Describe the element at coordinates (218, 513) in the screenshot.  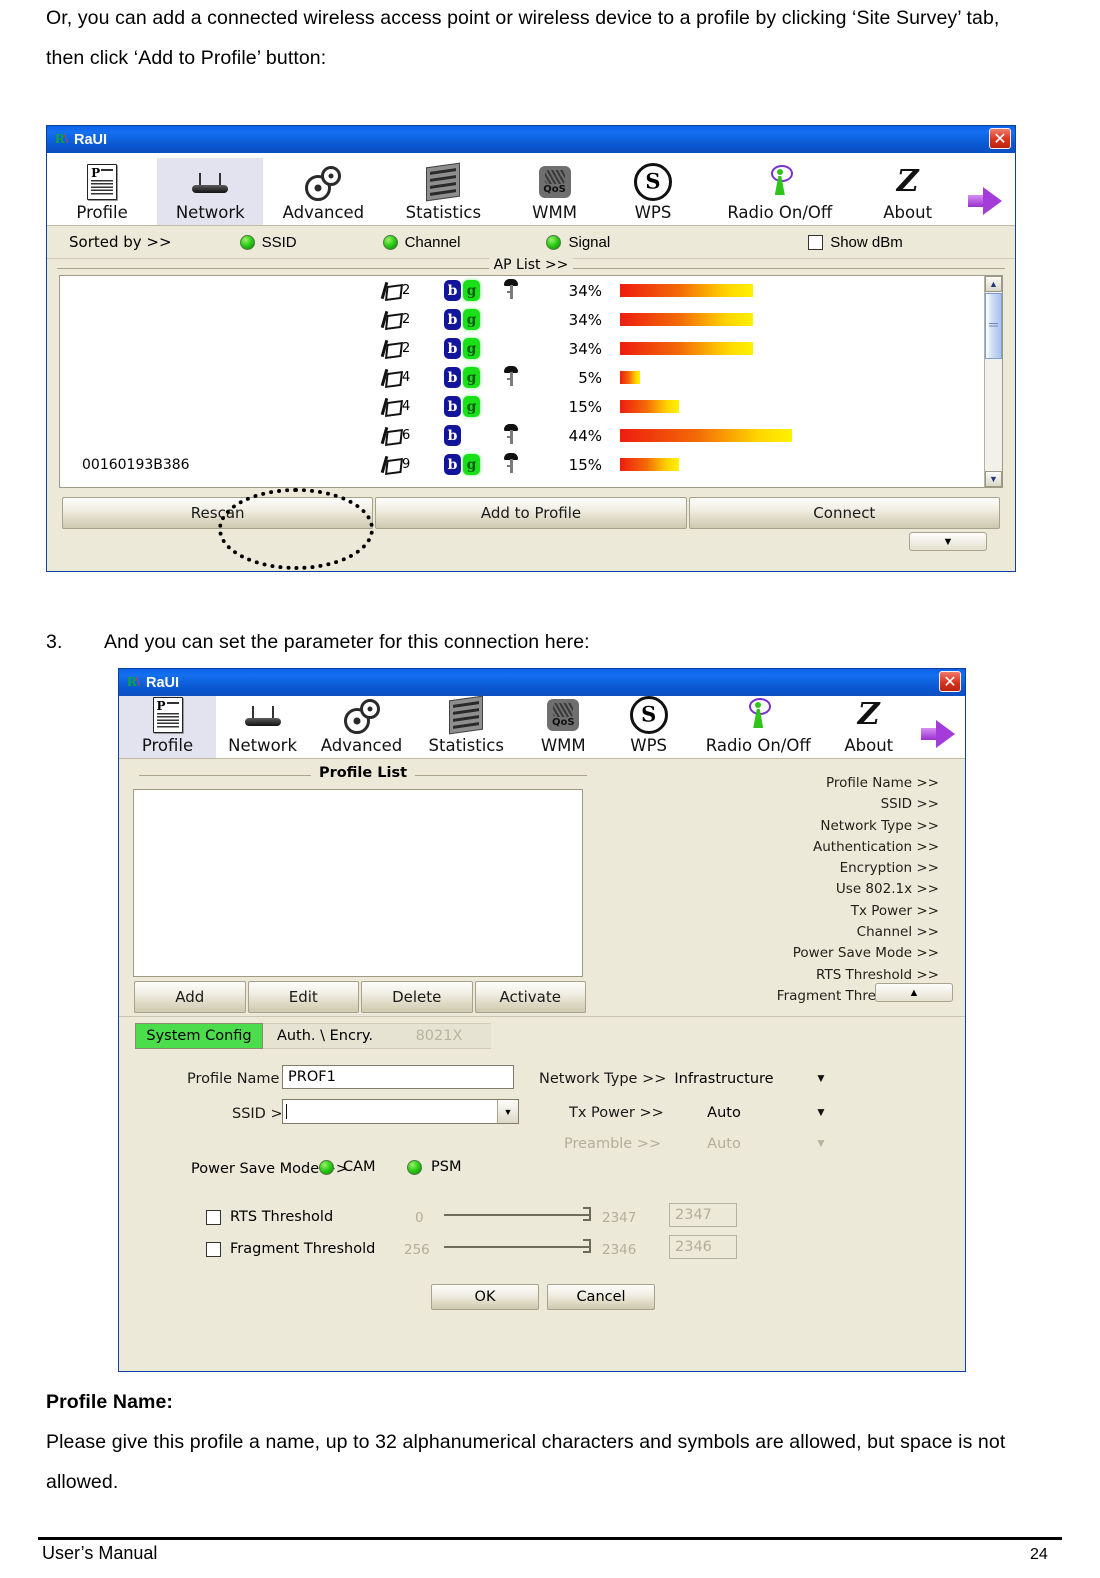
I see `rescan-button: Rescan` at that location.